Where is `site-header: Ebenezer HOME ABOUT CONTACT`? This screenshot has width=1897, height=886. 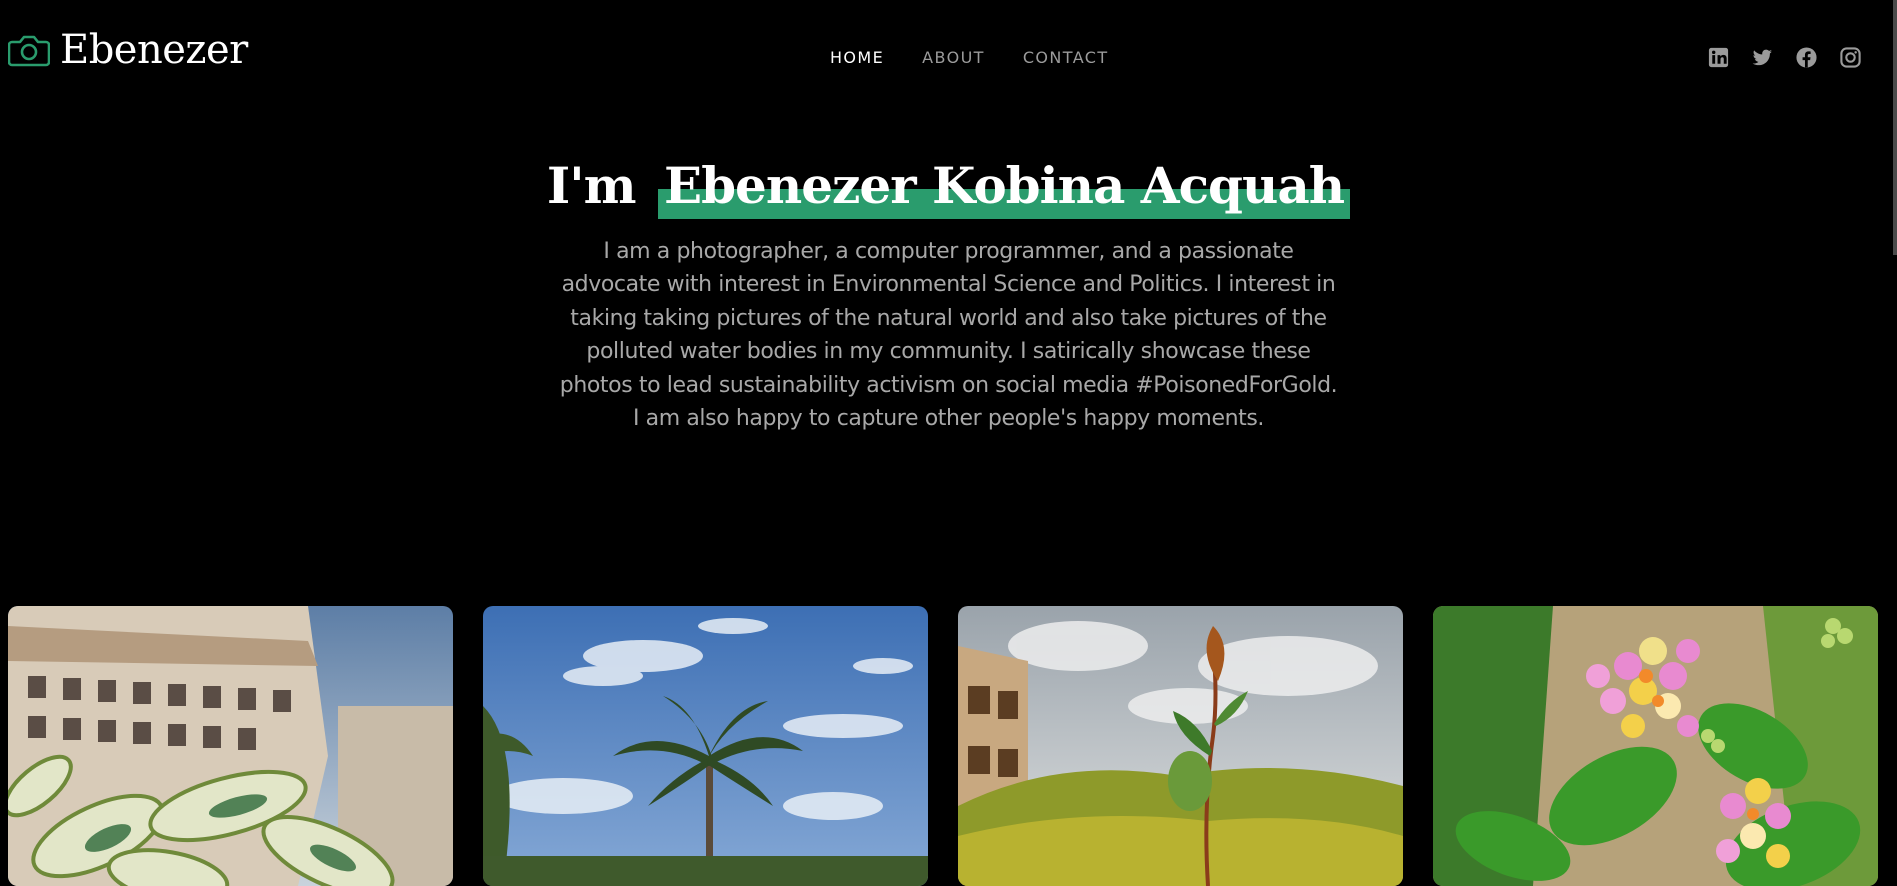
site-header: Ebenezer HOME ABOUT CONTACT is located at coordinates (948, 57).